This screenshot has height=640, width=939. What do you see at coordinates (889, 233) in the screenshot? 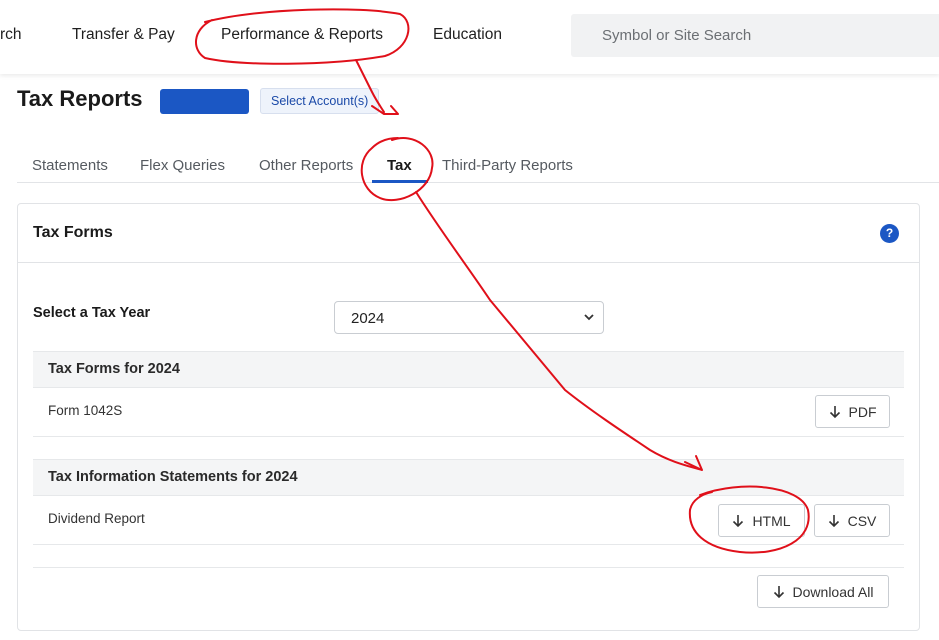
I see `help-icon: ?` at bounding box center [889, 233].